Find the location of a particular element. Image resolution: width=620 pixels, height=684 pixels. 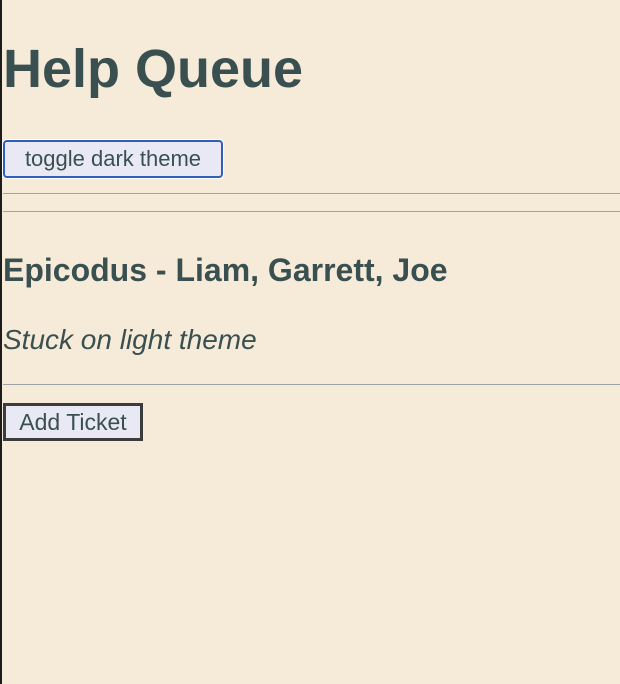

ticket-list-top-divider is located at coordinates (311, 211).